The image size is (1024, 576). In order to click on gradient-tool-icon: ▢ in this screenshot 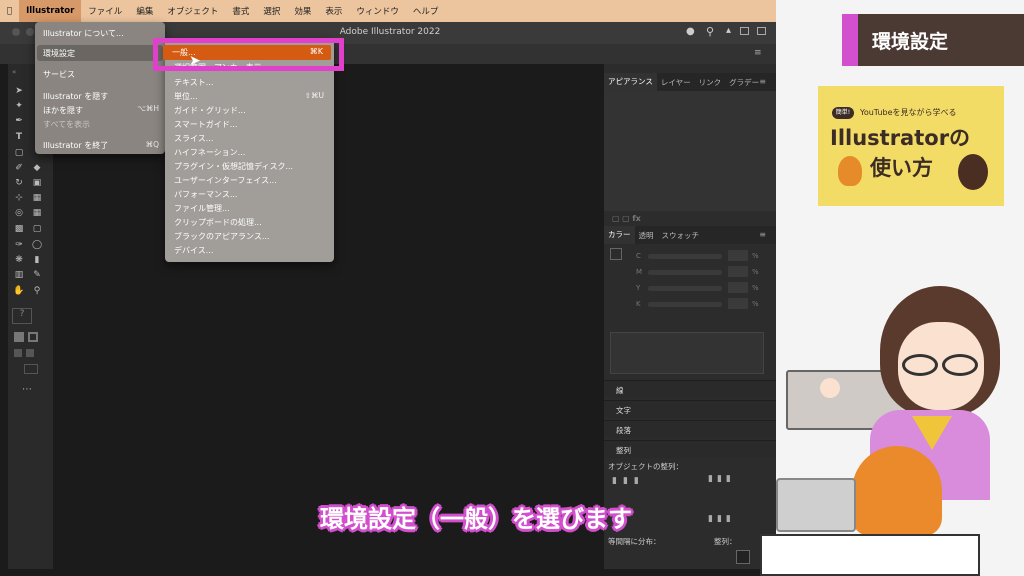, I will do `click(37, 229)`.